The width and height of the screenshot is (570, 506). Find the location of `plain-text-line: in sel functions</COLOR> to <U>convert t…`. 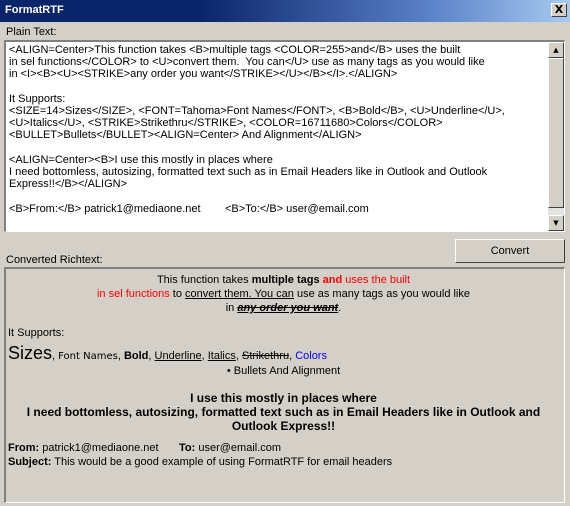

plain-text-line: in sel functions</COLOR> to <U>convert t… is located at coordinates (247, 62).